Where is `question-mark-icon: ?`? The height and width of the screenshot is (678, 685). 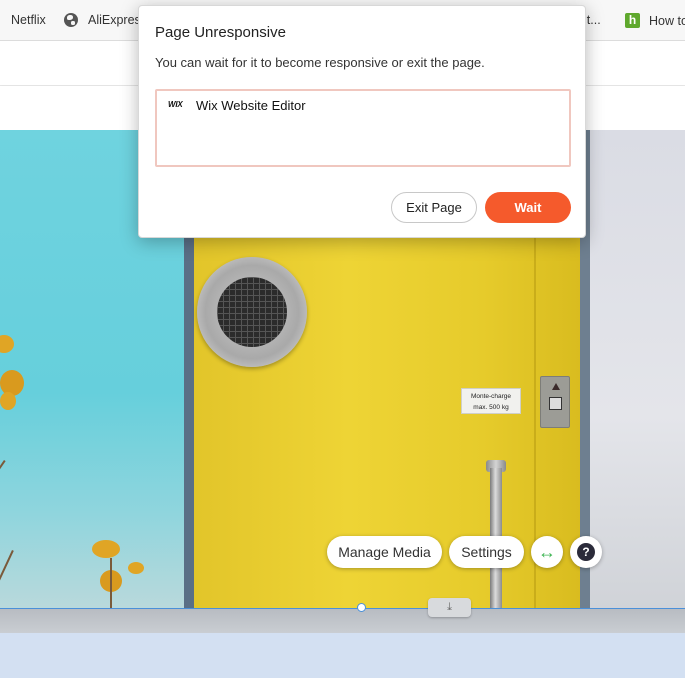
question-mark-icon: ? is located at coordinates (586, 552).